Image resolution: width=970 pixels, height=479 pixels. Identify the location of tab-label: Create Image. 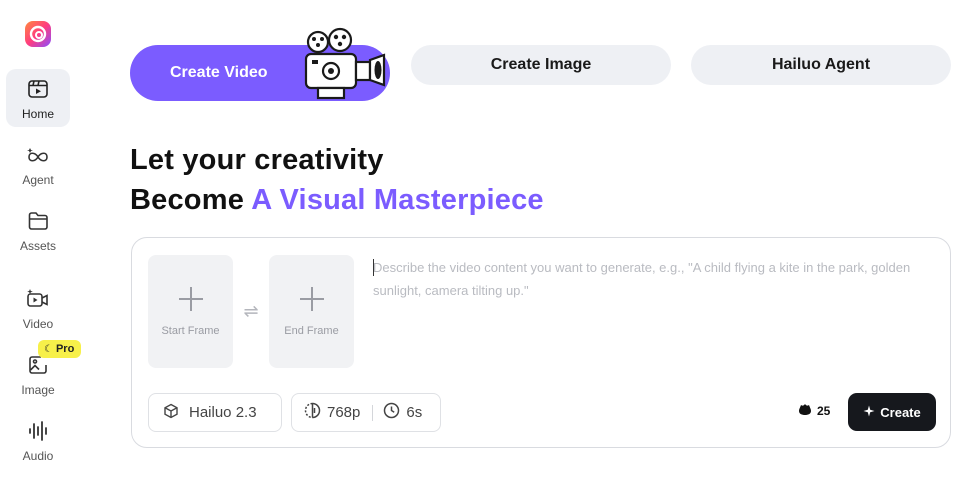
(541, 64).